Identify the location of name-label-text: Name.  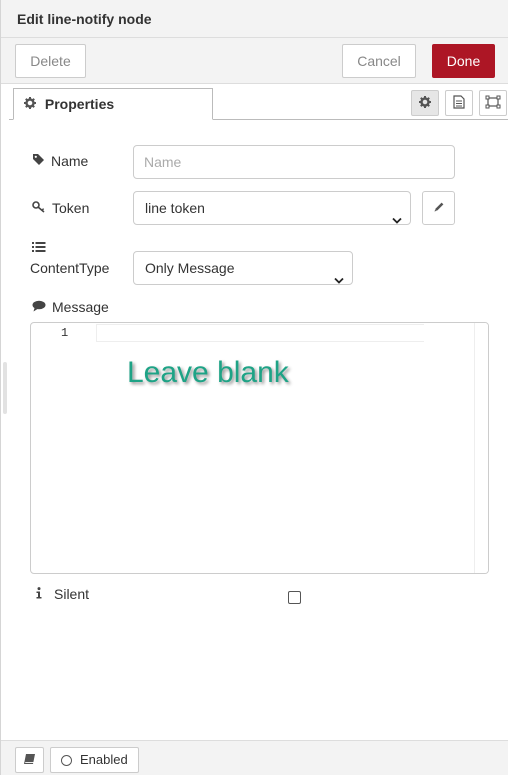
(70, 161).